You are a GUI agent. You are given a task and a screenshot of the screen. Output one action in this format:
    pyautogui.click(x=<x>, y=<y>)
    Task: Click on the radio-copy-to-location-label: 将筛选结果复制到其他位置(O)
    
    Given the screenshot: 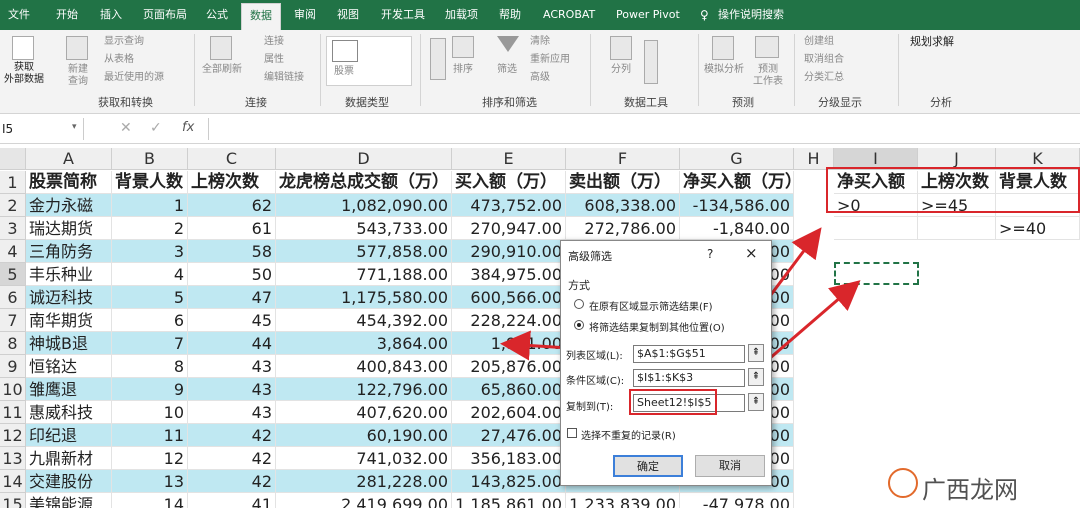 What is the action you would take?
    pyautogui.click(x=657, y=328)
    